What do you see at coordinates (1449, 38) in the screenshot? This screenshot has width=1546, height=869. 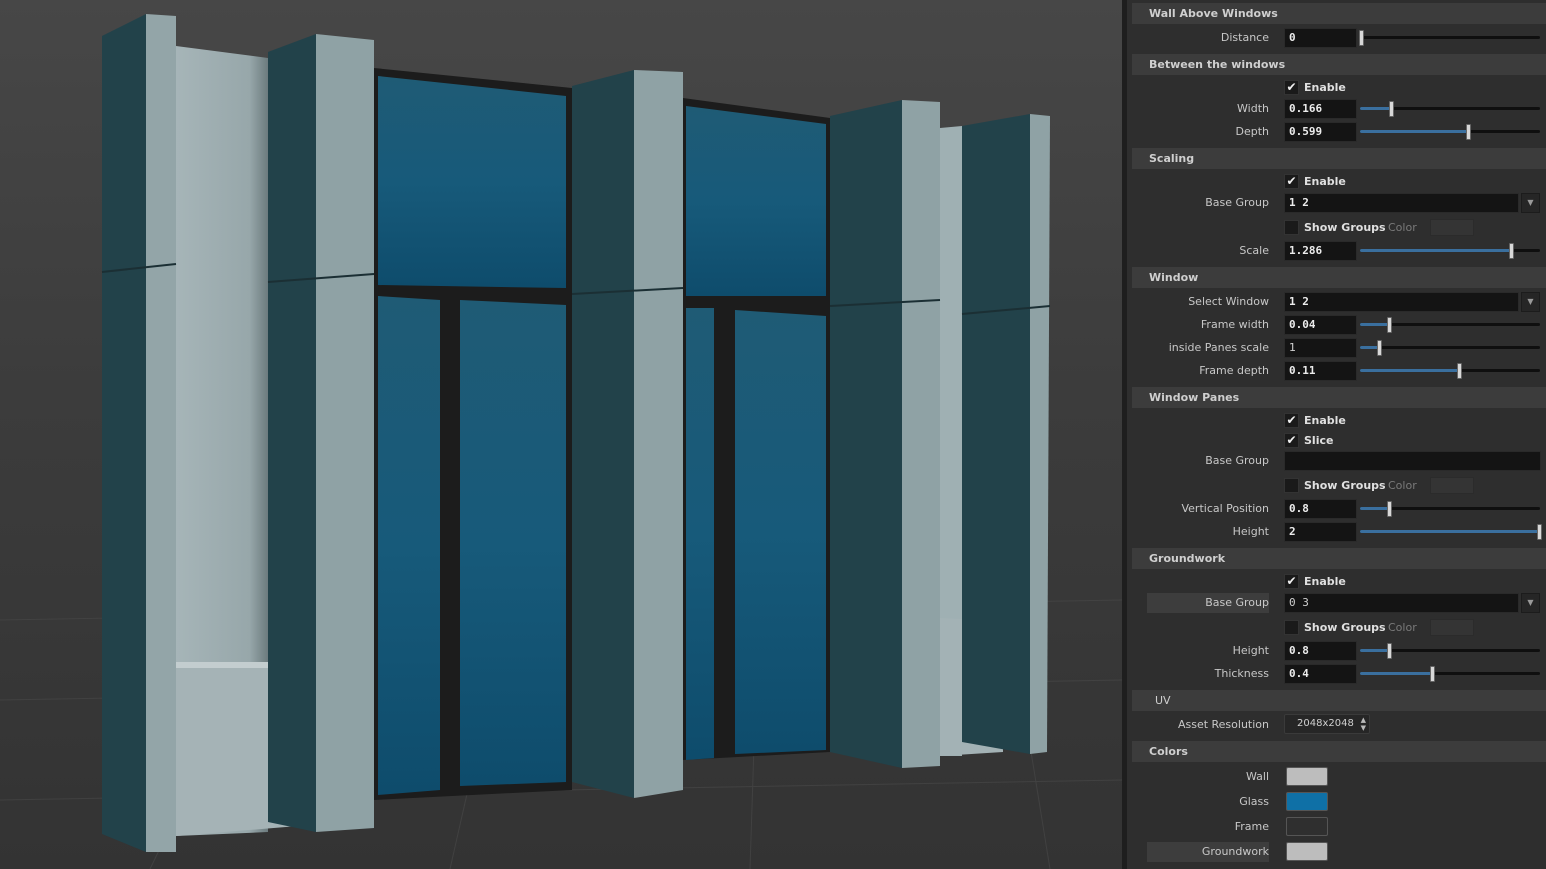 I see `distance-slider` at bounding box center [1449, 38].